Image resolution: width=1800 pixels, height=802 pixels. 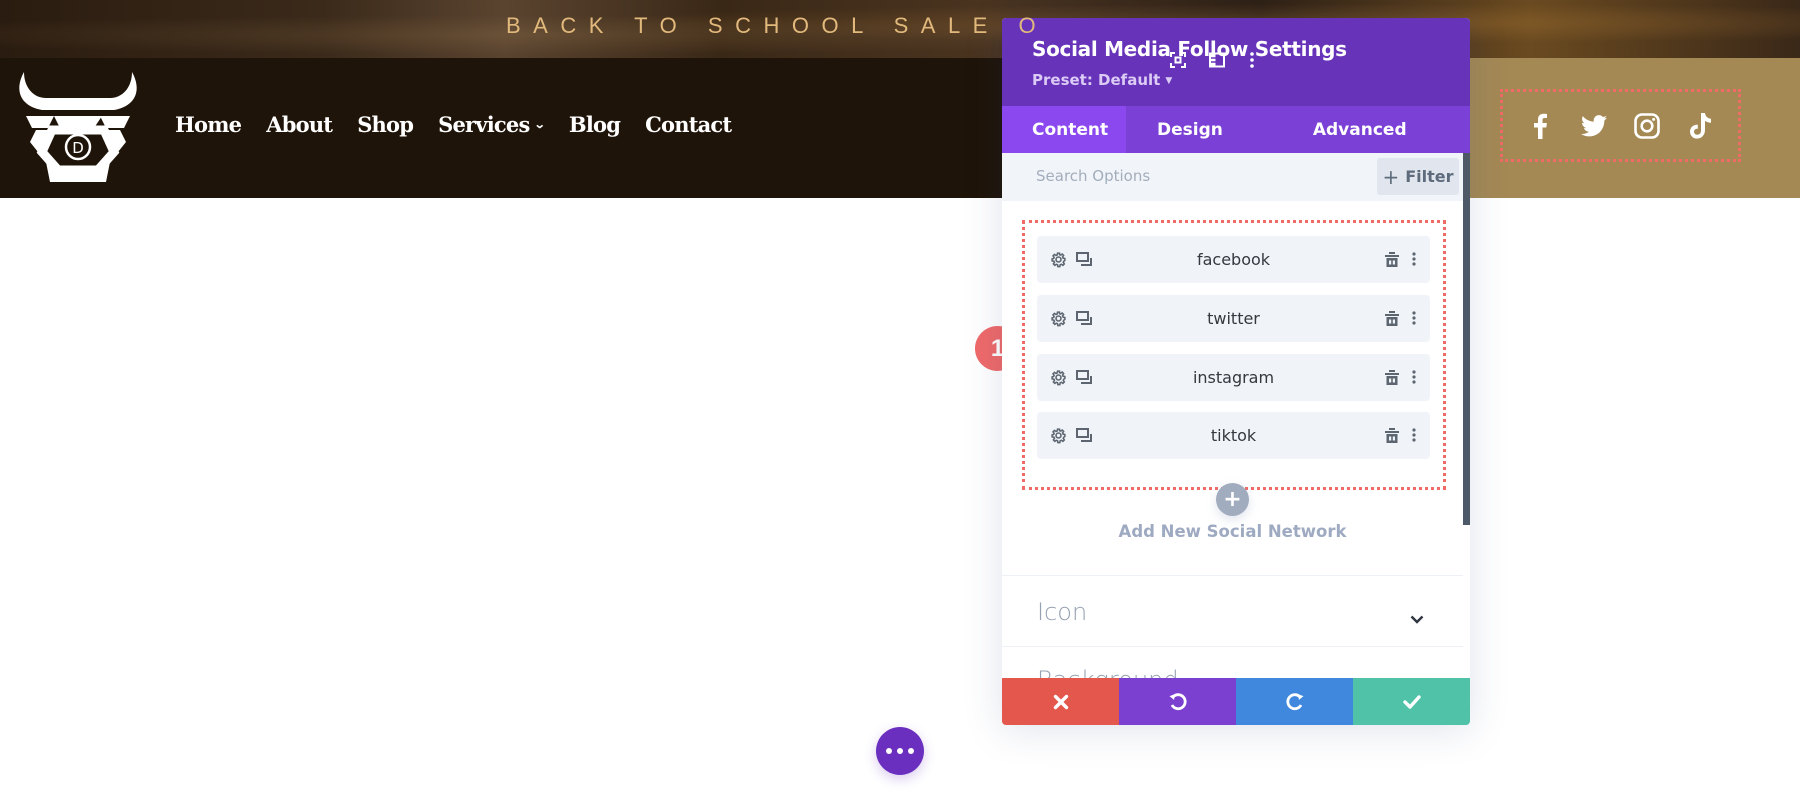 I want to click on promo-banner-text: BACK TO SCHOOL SALE O, so click(x=777, y=25).